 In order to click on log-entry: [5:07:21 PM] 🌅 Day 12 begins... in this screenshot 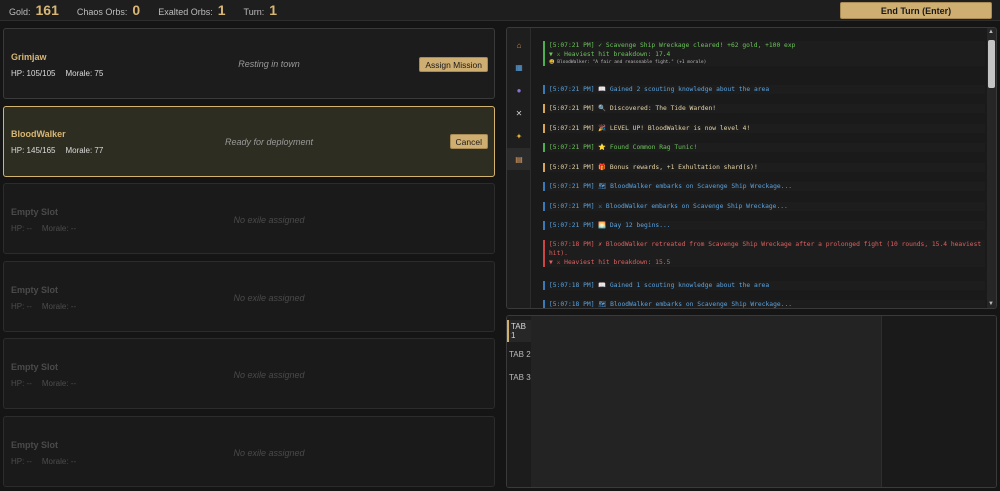, I will do `click(764, 225)`.